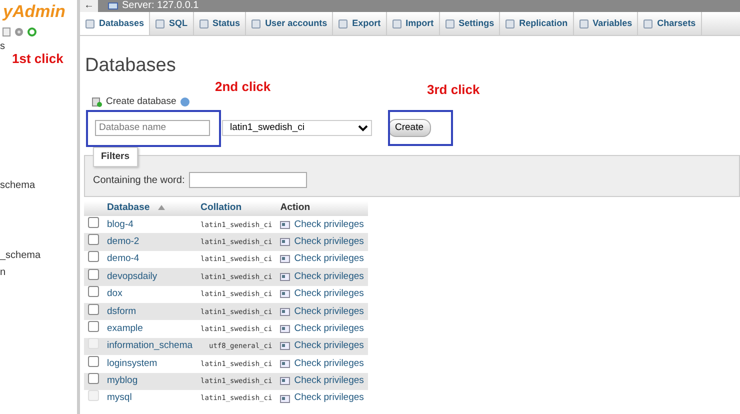  What do you see at coordinates (141, 101) in the screenshot?
I see `section-label: Create database` at bounding box center [141, 101].